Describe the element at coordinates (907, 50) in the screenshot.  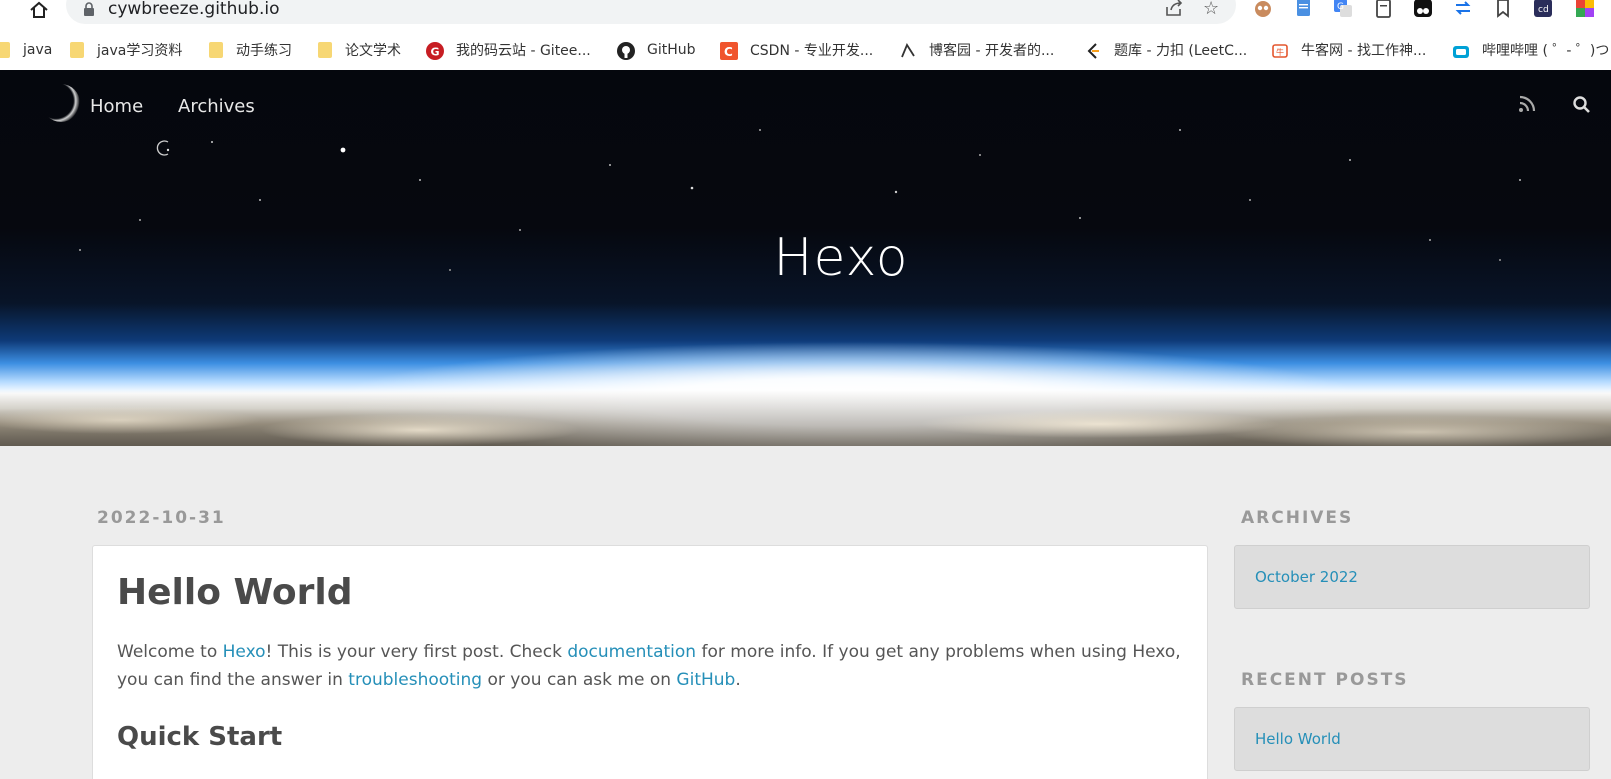
I see `cnblogs-icon` at that location.